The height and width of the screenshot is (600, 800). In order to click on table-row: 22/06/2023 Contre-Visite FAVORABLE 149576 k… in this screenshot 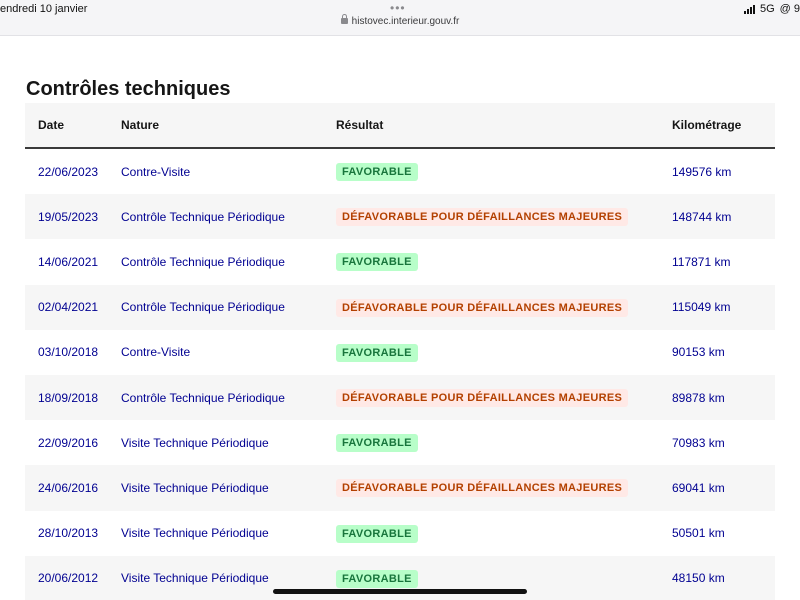, I will do `click(400, 171)`.